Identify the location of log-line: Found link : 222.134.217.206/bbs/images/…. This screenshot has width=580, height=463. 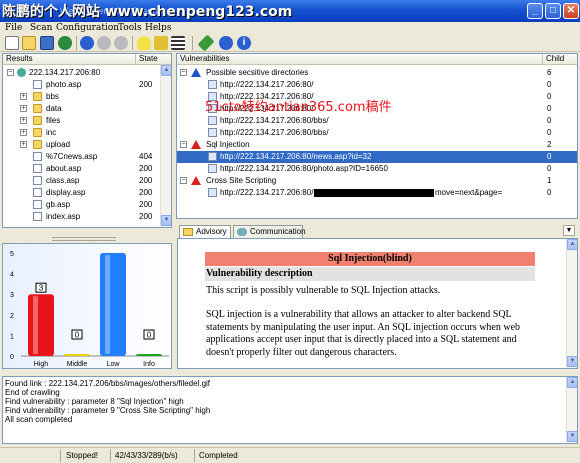
(108, 383).